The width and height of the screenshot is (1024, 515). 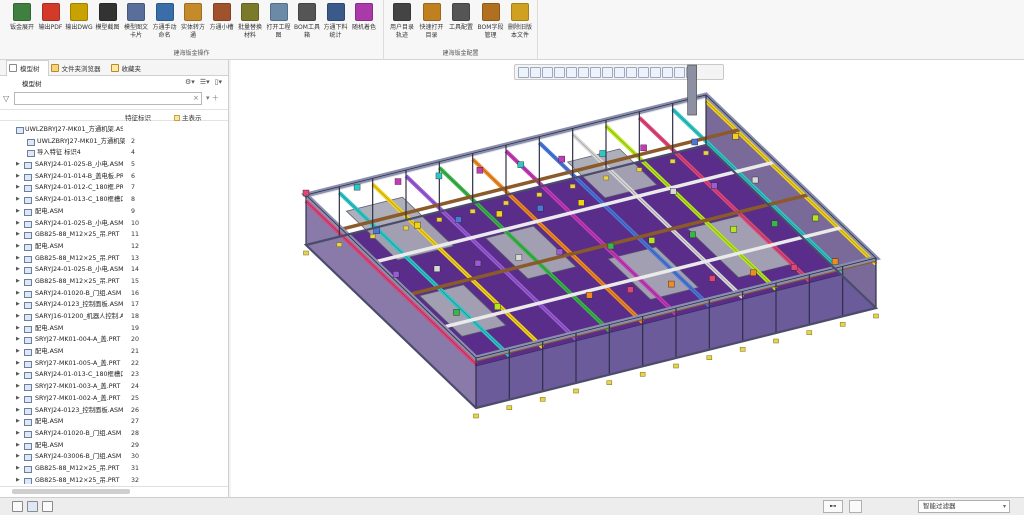 I want to click on tree-settings-icon: ⚙▾, so click(x=190, y=82).